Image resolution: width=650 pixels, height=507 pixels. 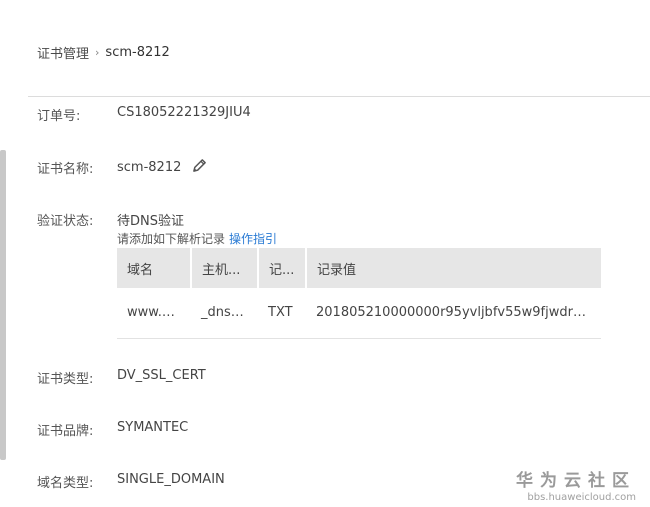 What do you see at coordinates (154, 268) in the screenshot?
I see `column-header-domain: 域名` at bounding box center [154, 268].